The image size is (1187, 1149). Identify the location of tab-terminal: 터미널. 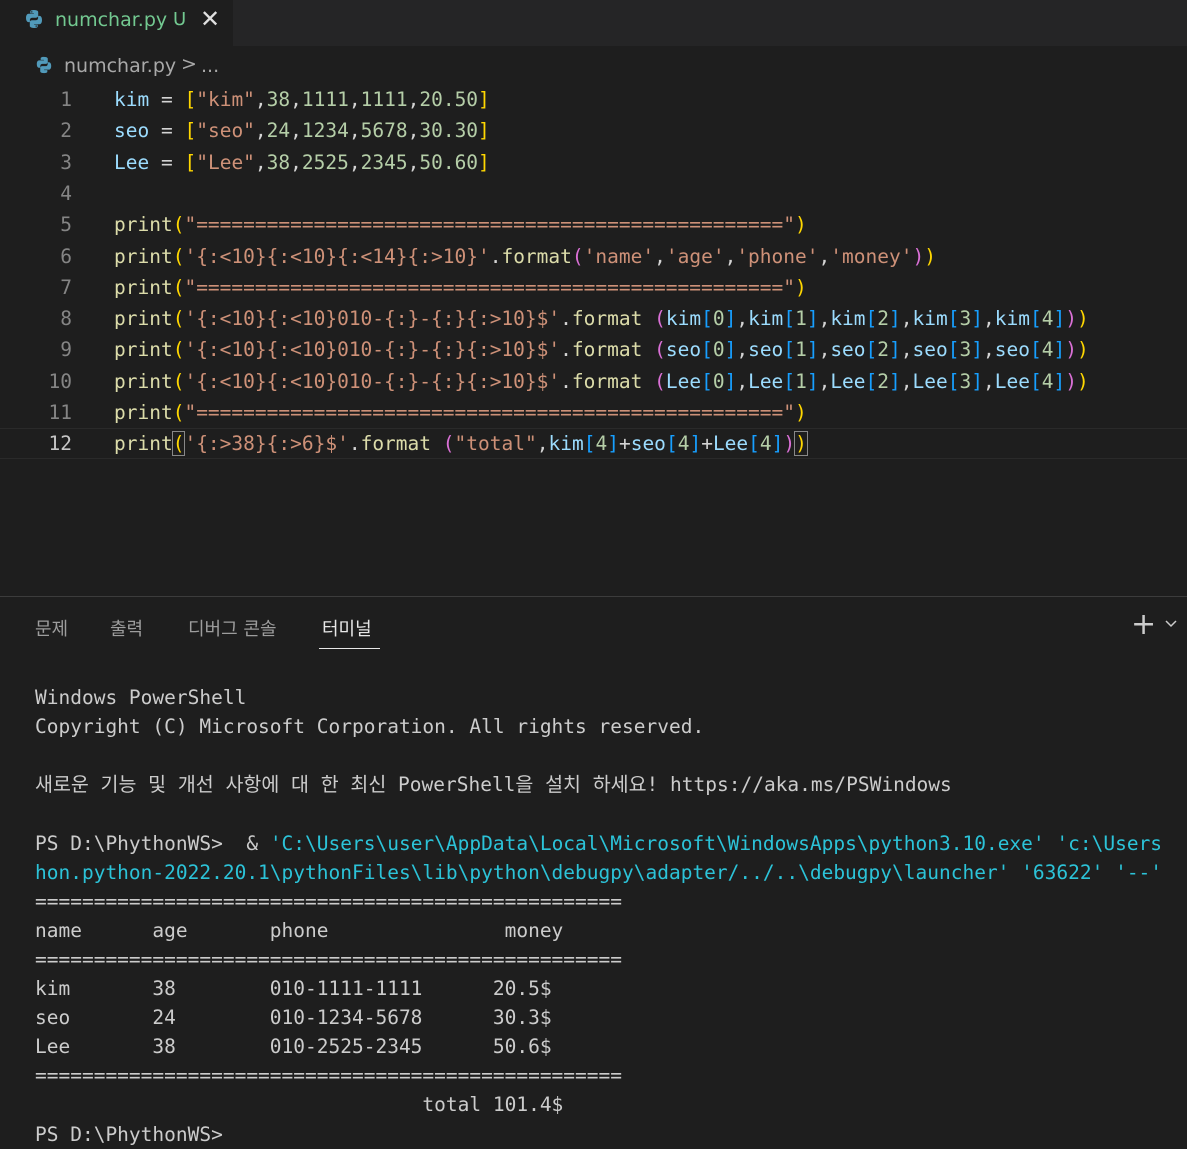
(347, 628).